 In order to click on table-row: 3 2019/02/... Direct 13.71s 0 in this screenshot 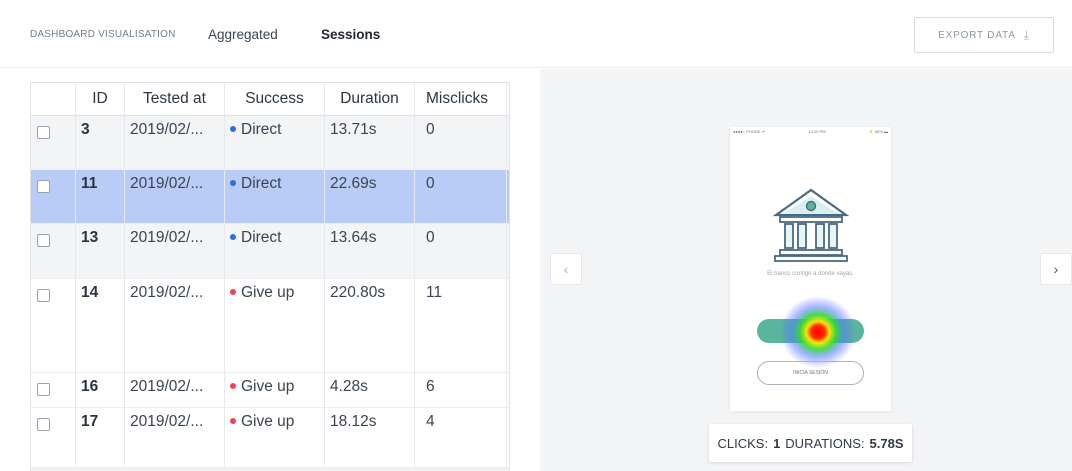, I will do `click(270, 143)`.